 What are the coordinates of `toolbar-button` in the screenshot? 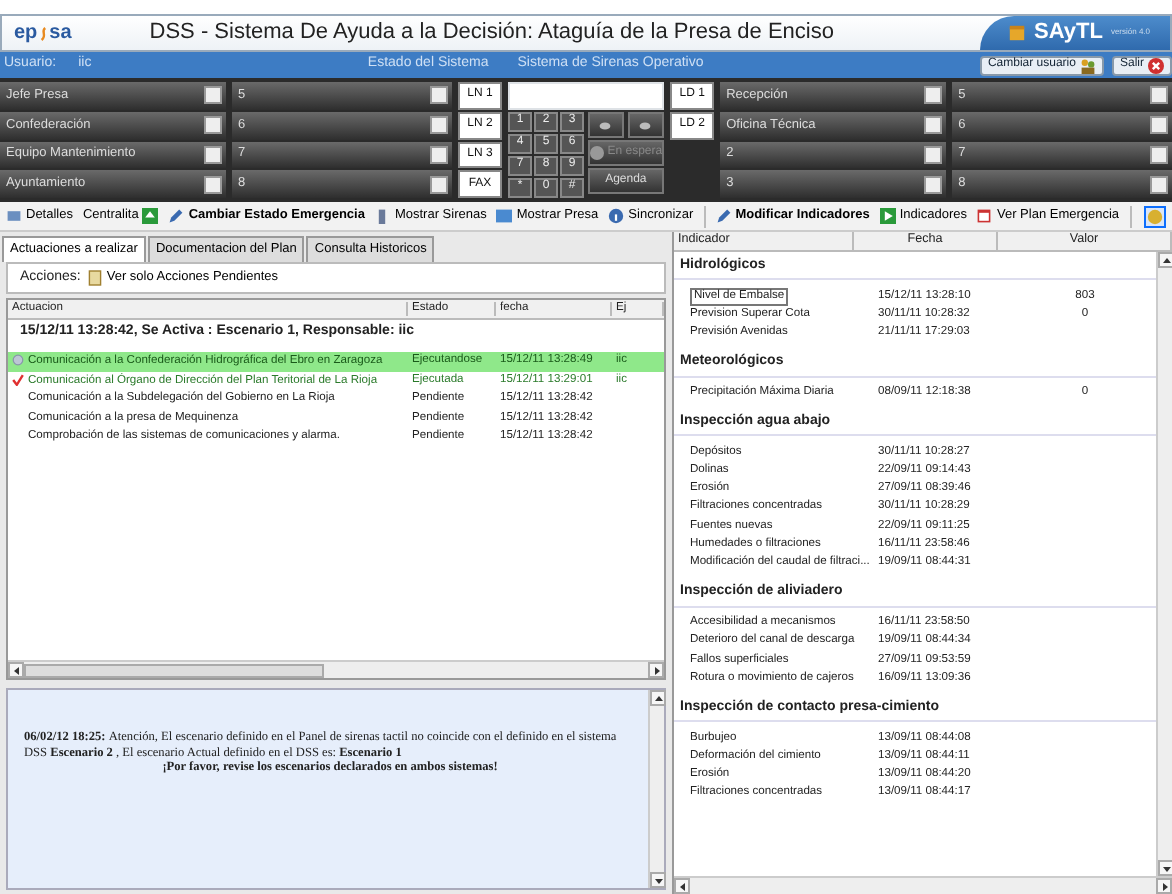 It's located at (1155, 216).